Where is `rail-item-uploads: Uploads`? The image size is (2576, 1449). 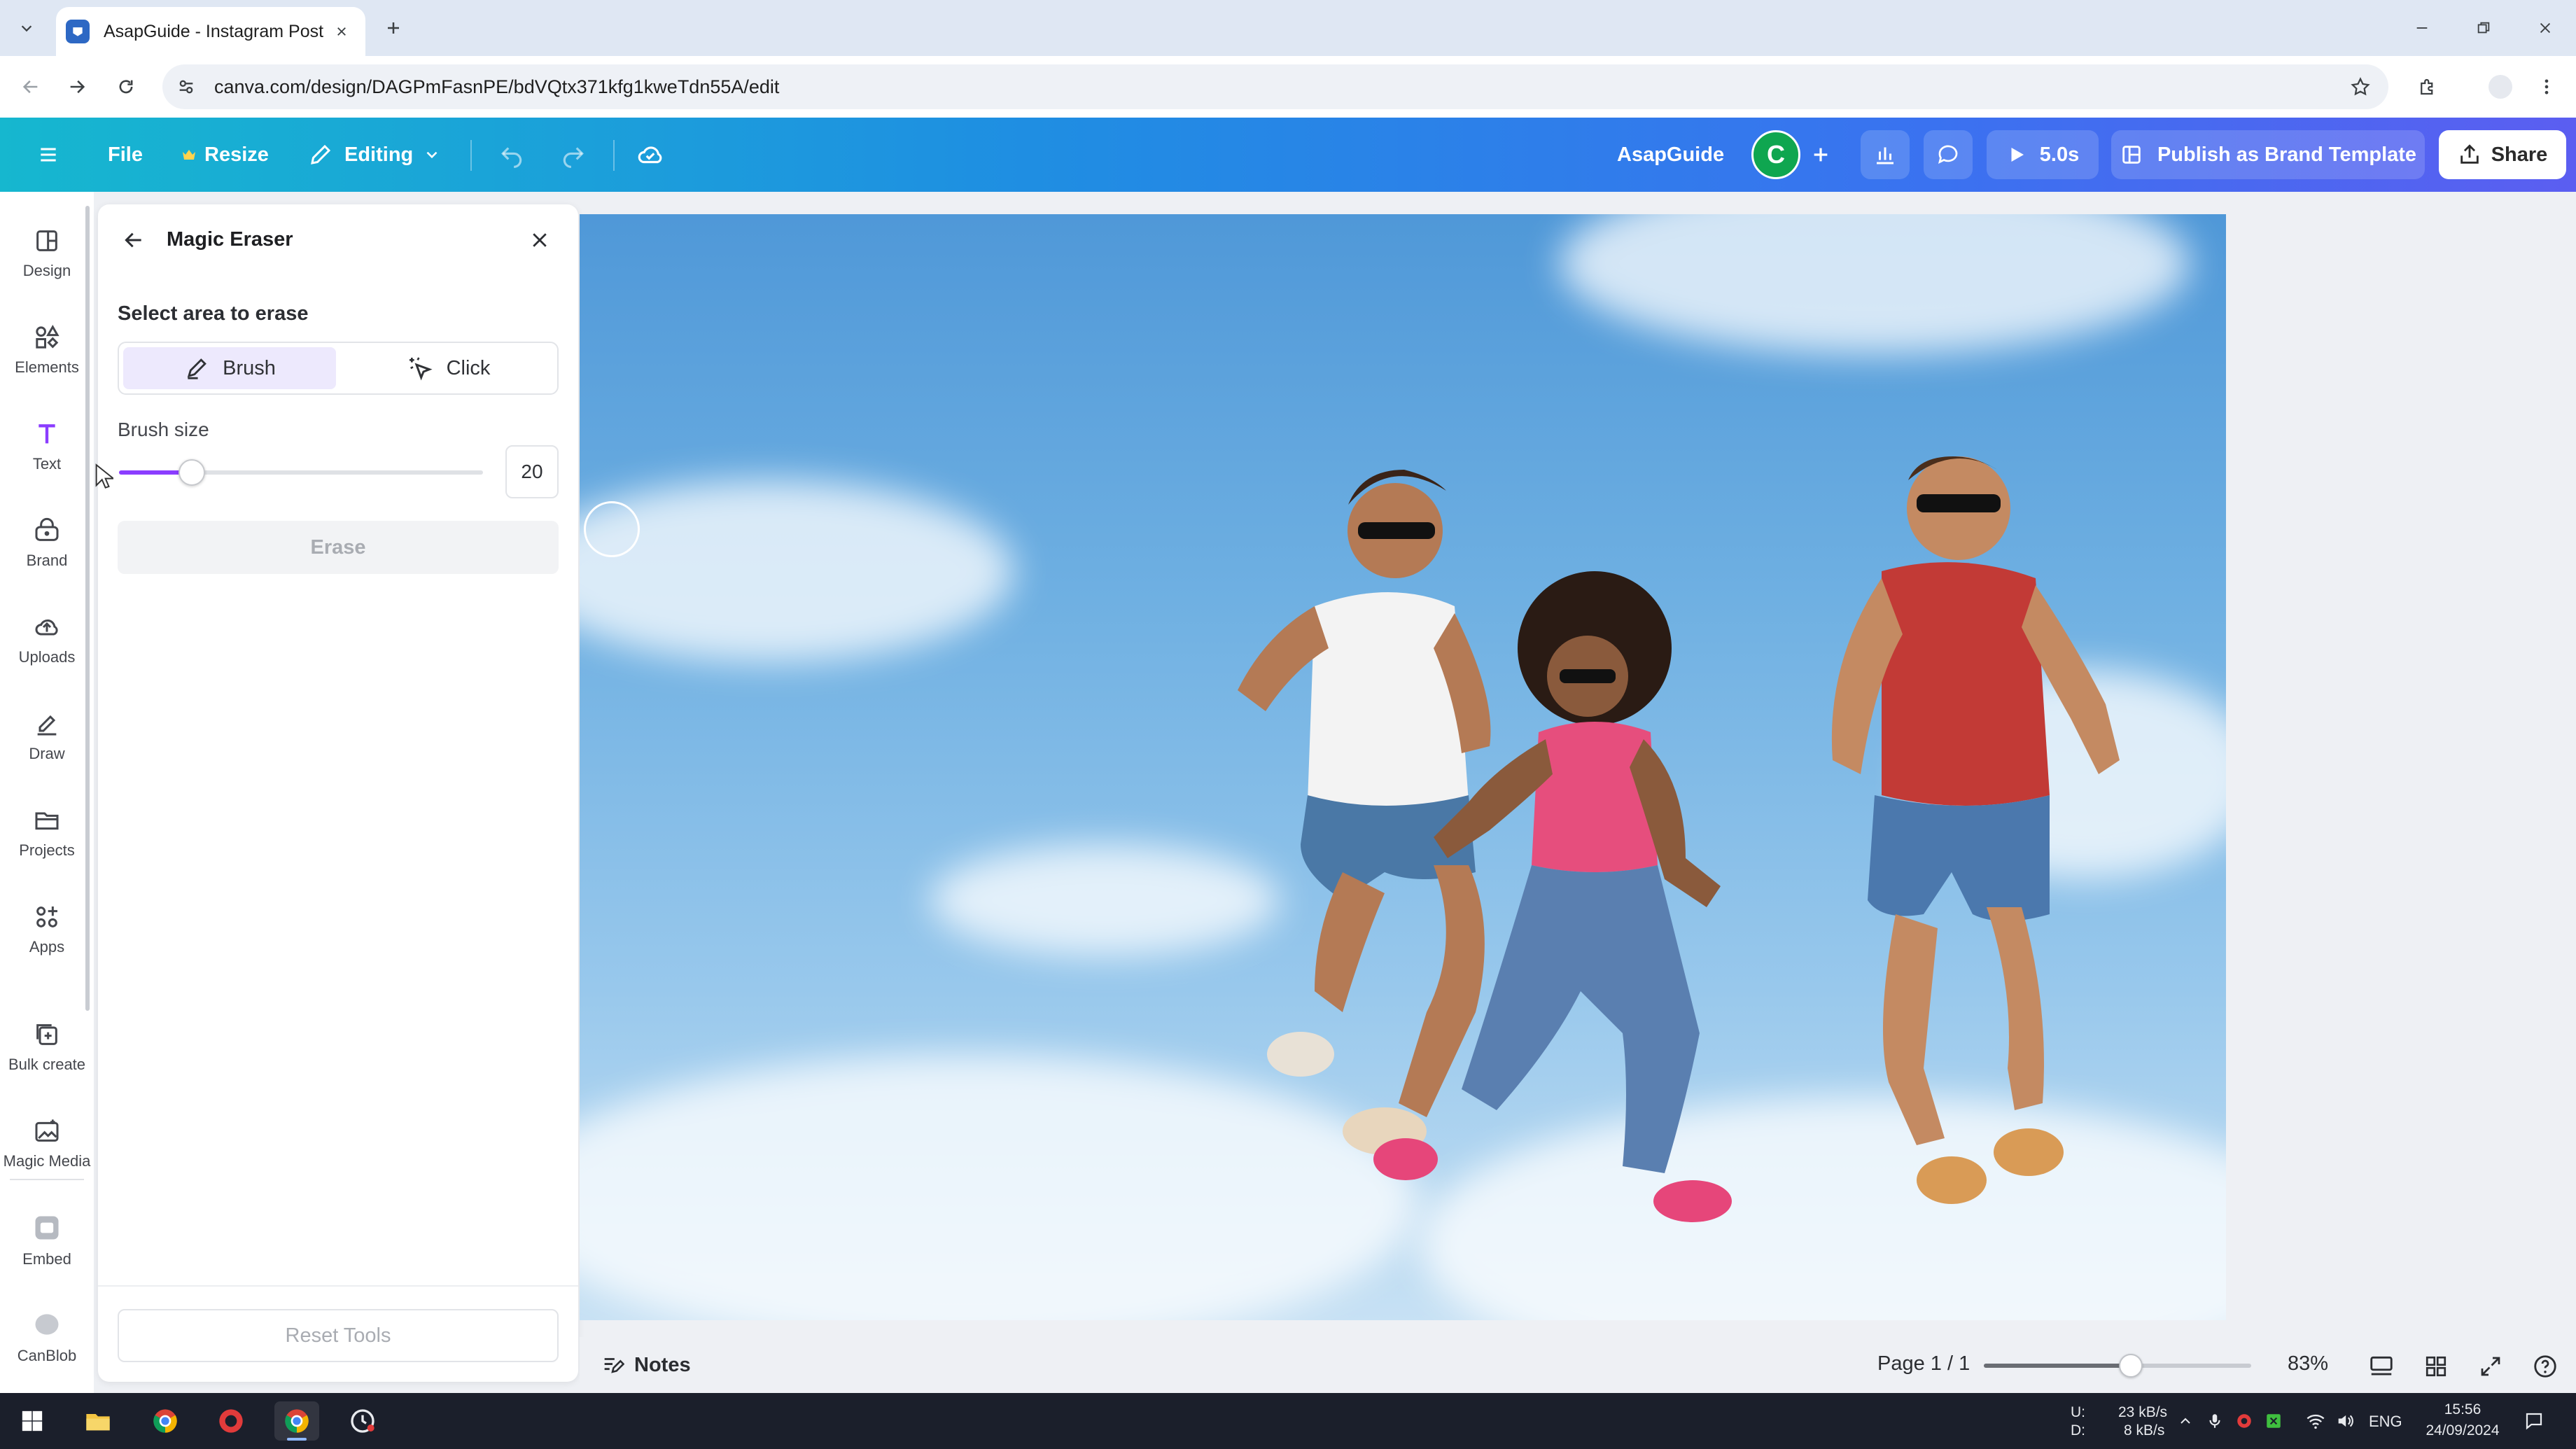
rail-item-uploads: Uploads is located at coordinates (47, 640).